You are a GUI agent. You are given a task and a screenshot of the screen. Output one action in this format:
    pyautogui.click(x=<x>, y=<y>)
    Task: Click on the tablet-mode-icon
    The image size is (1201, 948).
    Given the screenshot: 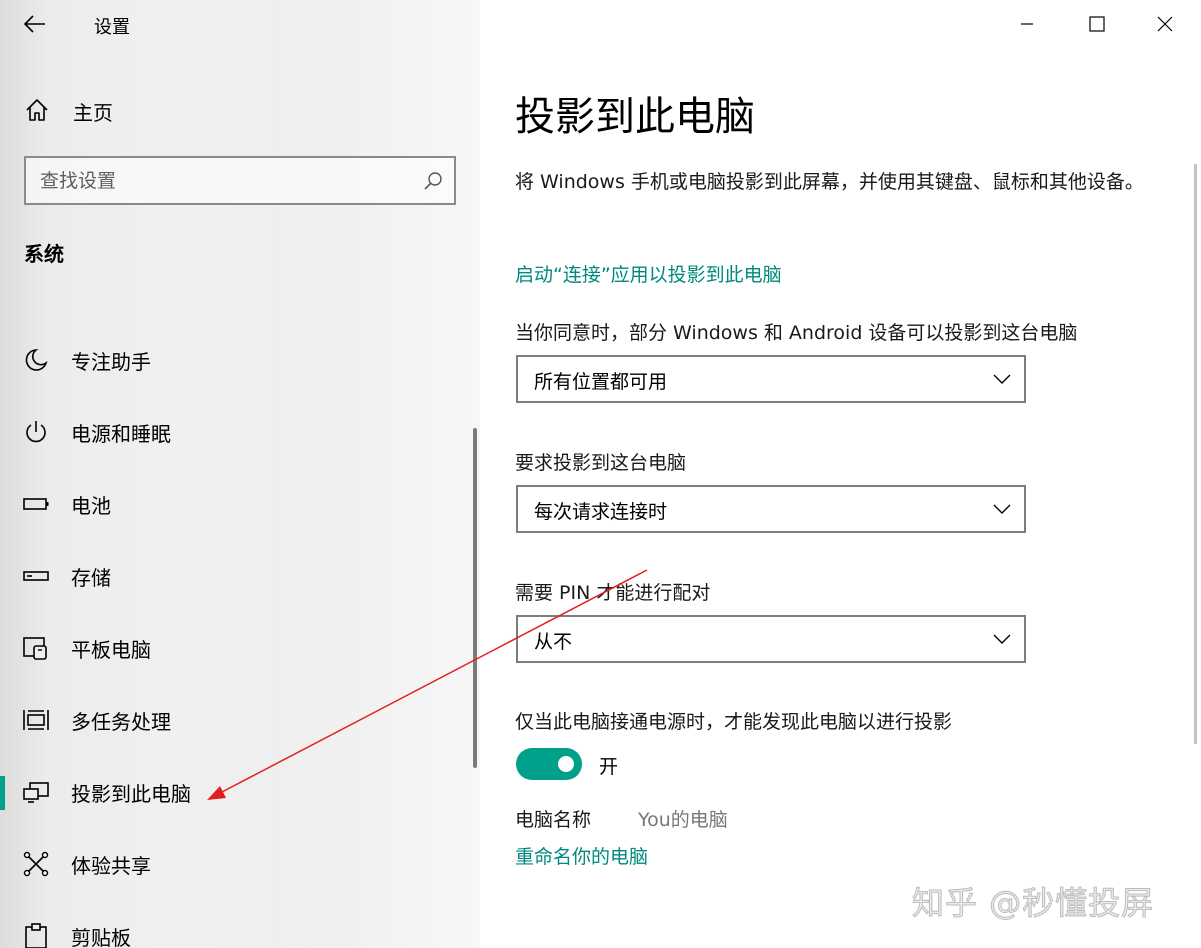 What is the action you would take?
    pyautogui.click(x=35, y=648)
    